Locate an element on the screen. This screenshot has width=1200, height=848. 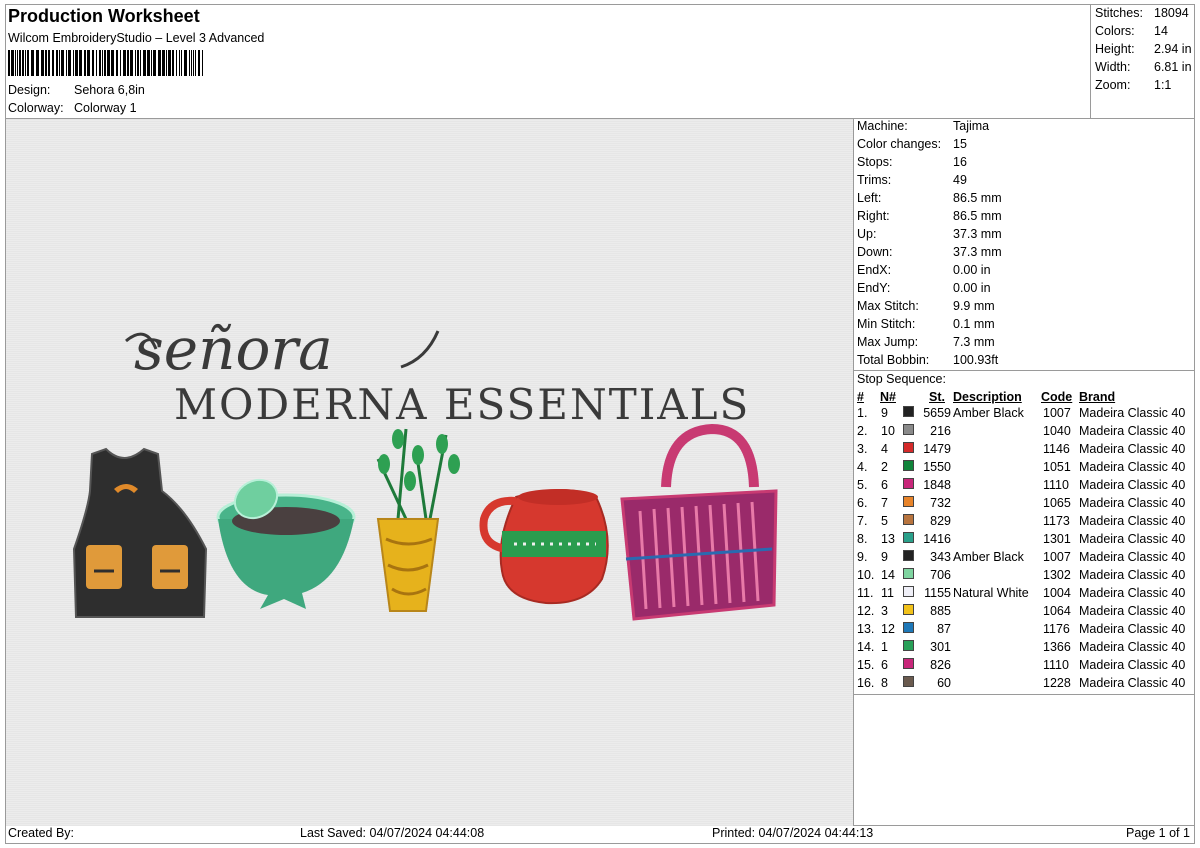
stop-stitches: 826 is located at coordinates (940, 665).